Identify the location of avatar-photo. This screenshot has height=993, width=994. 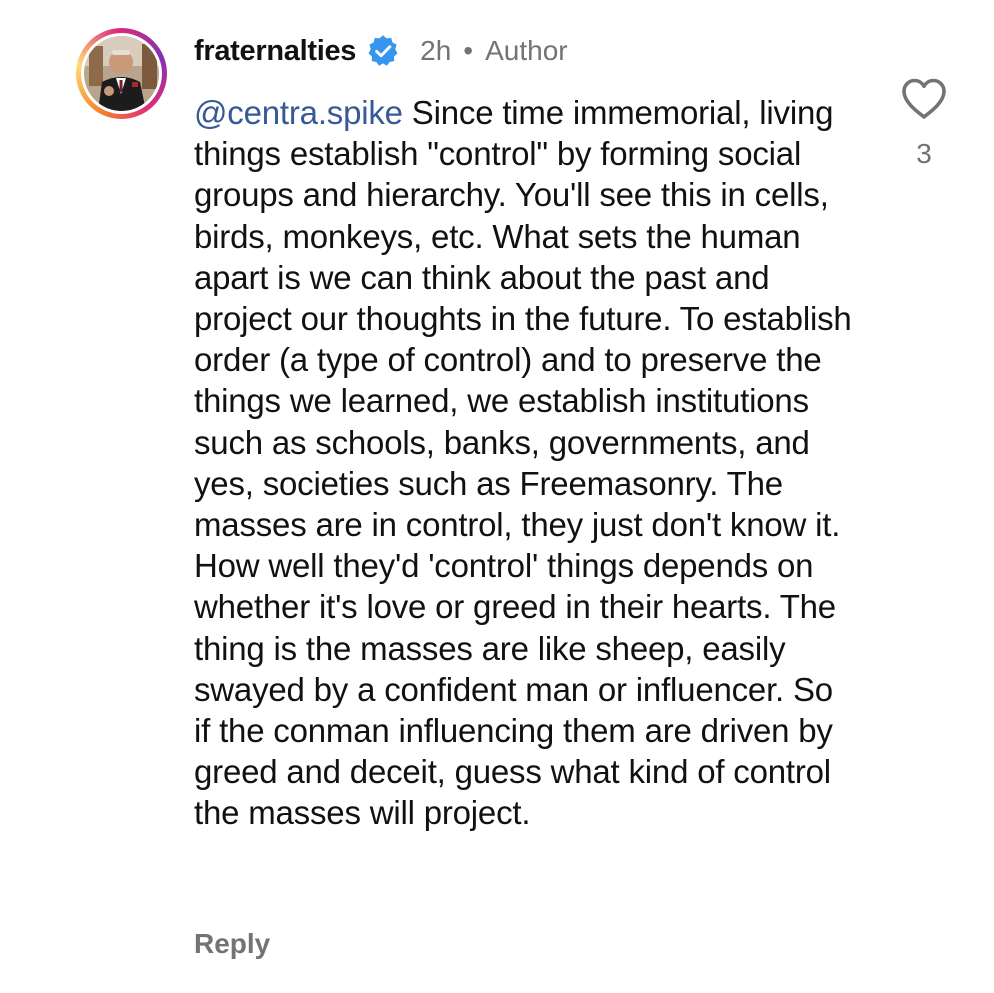
(121, 73).